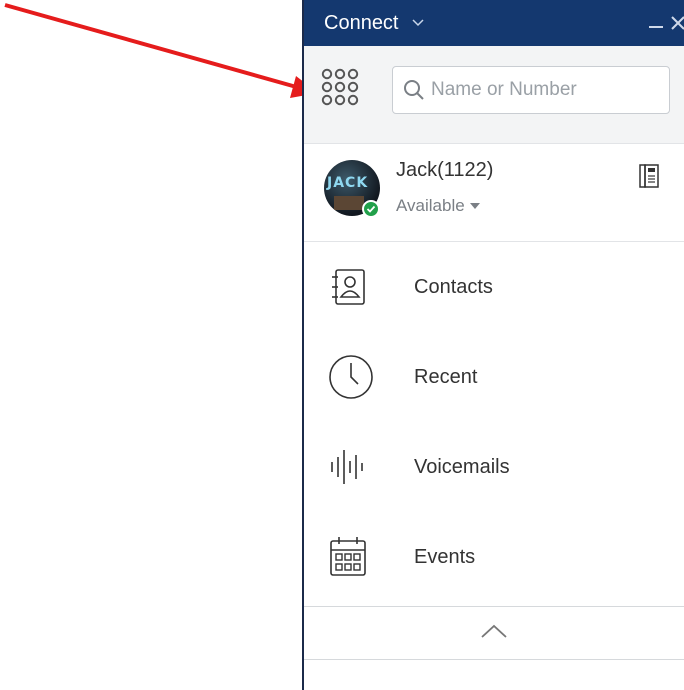 The height and width of the screenshot is (690, 684). I want to click on search-icon, so click(414, 90).